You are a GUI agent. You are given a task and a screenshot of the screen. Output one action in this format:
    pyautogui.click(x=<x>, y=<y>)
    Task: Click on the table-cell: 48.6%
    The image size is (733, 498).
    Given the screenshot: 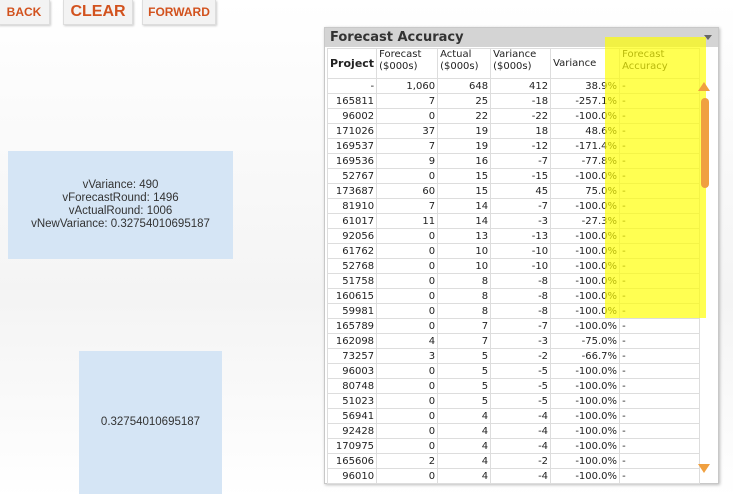 What is the action you would take?
    pyautogui.click(x=585, y=131)
    